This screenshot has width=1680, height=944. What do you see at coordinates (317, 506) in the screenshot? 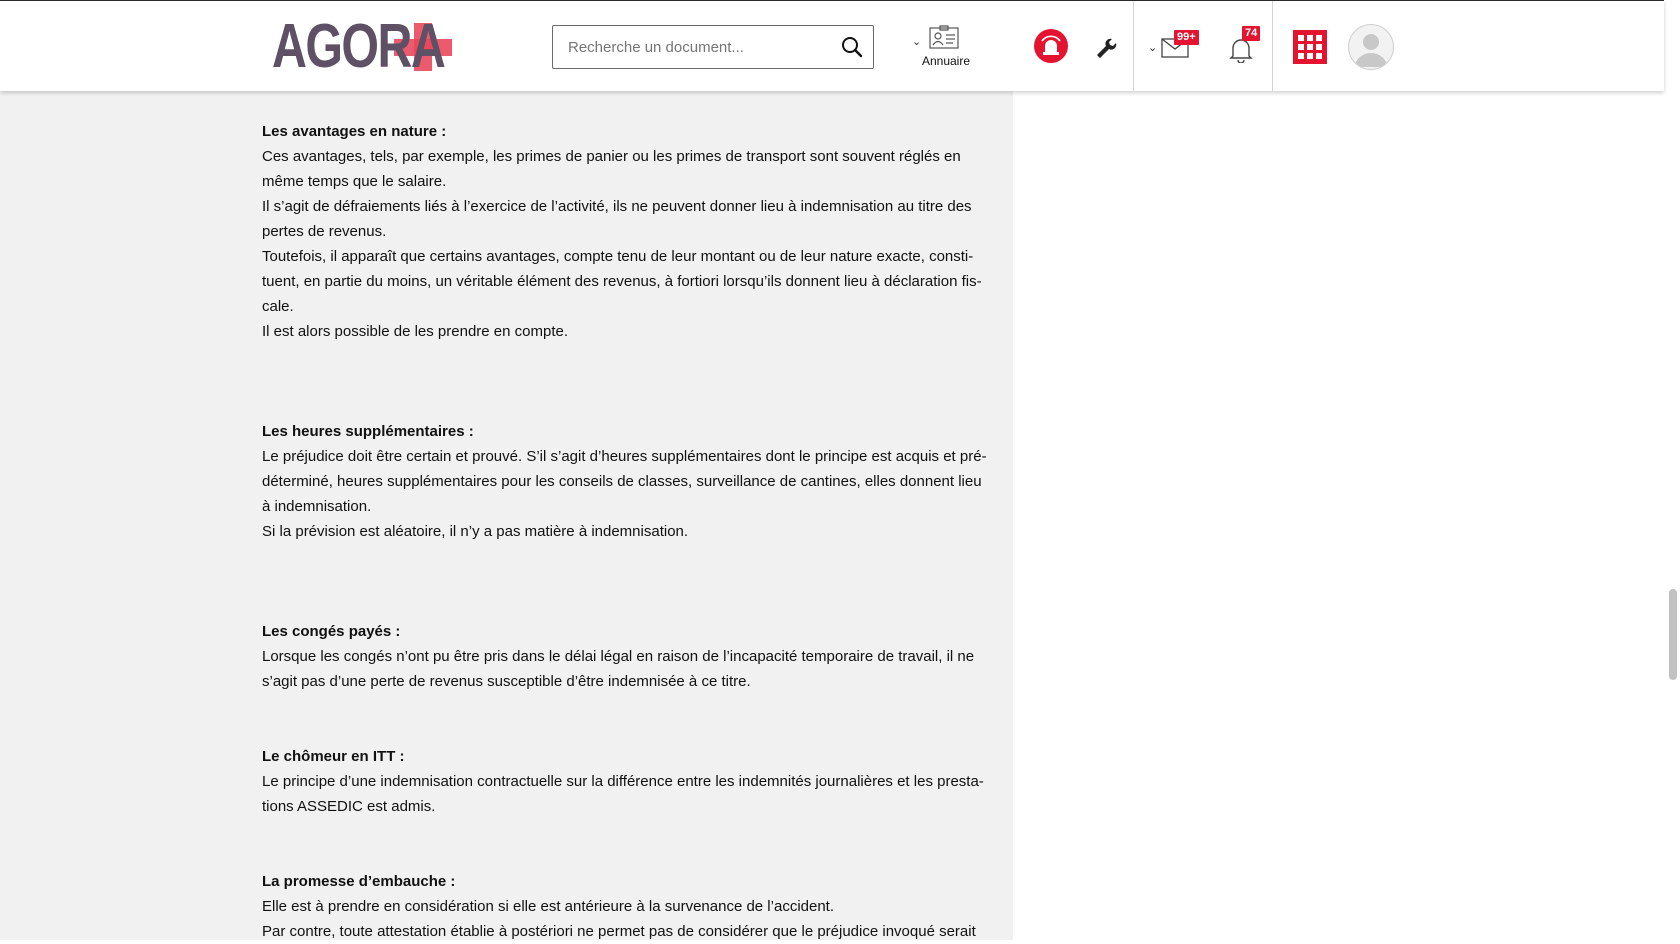
I see `section-line: à indemnisation.` at bounding box center [317, 506].